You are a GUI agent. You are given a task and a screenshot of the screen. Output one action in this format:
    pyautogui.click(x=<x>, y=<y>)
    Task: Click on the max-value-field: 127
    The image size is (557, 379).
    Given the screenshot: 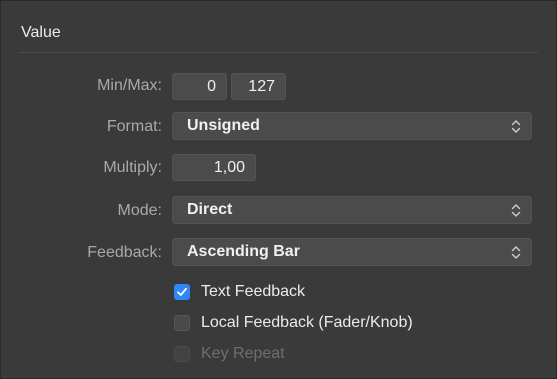 What is the action you would take?
    pyautogui.click(x=258, y=86)
    